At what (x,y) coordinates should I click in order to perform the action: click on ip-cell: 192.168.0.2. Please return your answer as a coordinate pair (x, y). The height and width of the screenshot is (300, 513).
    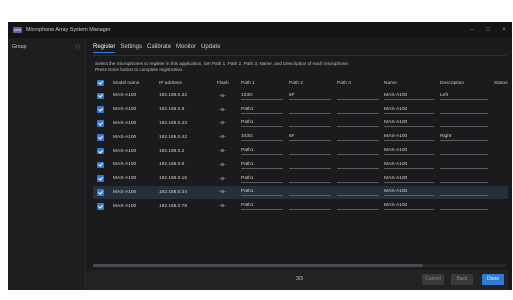
    Looking at the image, I should click on (172, 151).